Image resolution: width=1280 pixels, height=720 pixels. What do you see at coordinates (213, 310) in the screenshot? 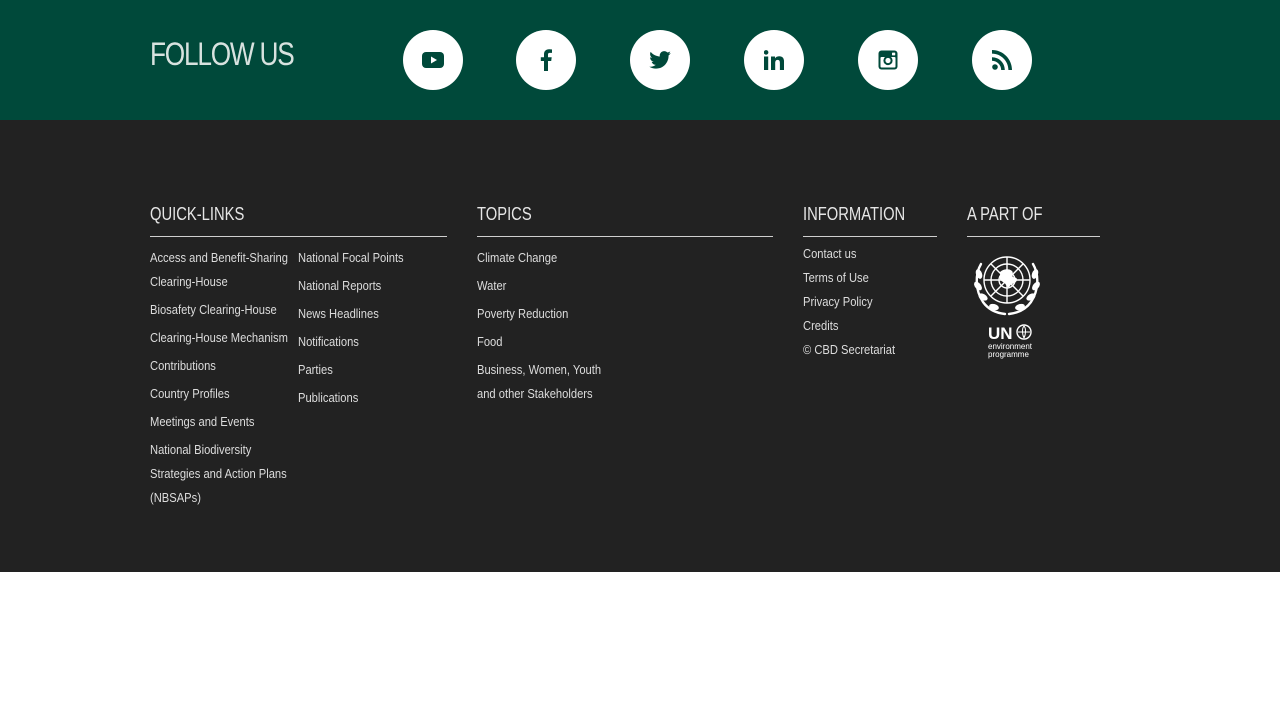
I see `quick-link-biosafety-clearing-house: Biosafety Clearing-House` at bounding box center [213, 310].